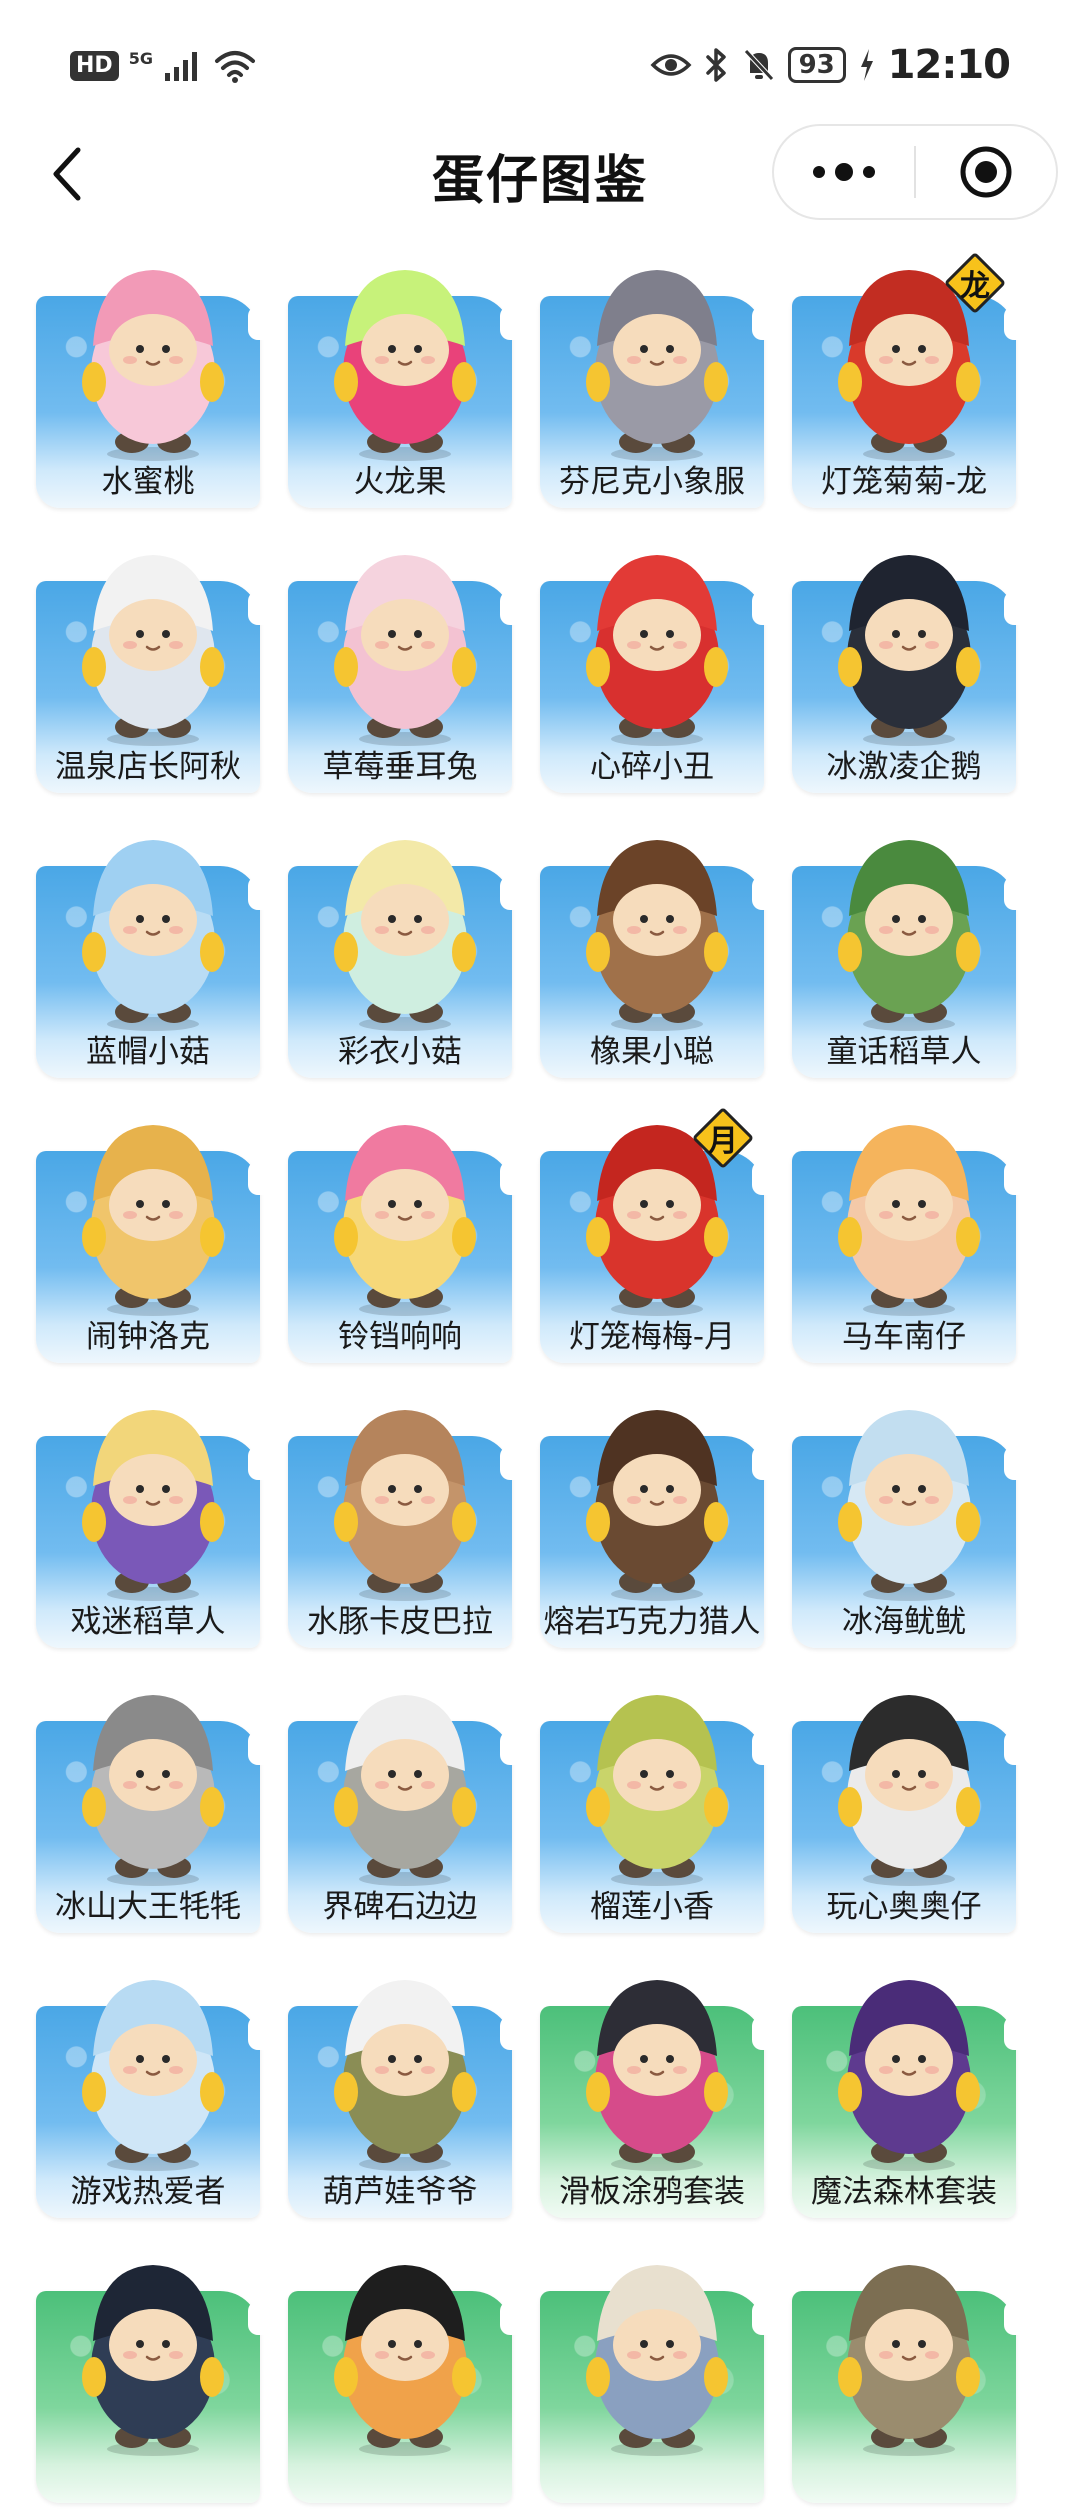 The height and width of the screenshot is (2511, 1080). I want to click on more-button, so click(844, 172).